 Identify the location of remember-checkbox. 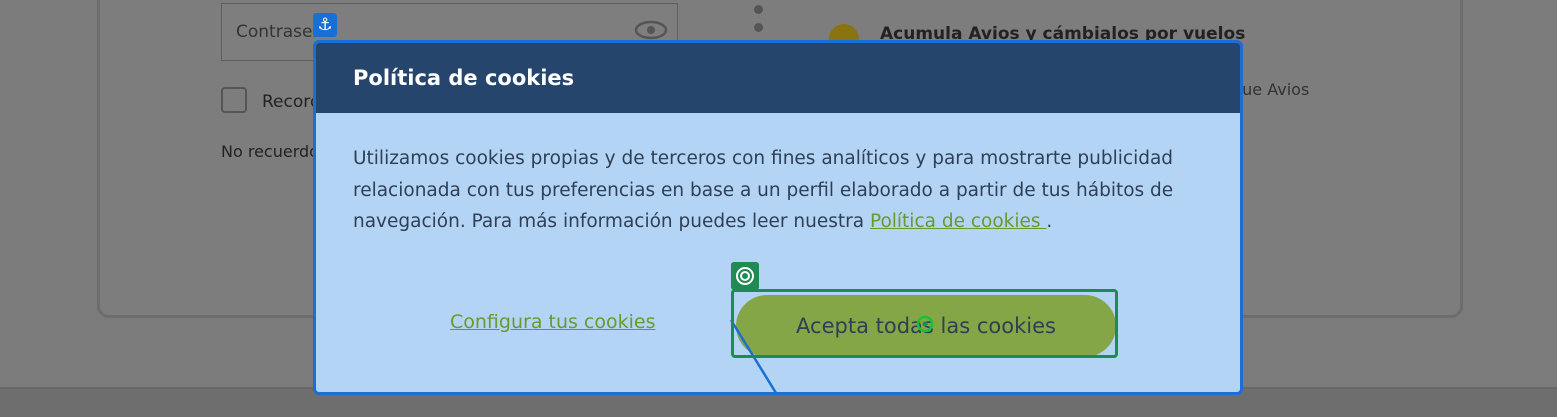
(234, 100).